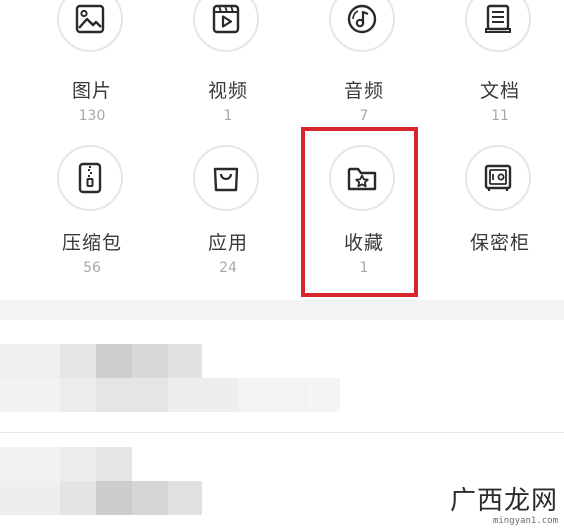 This screenshot has width=564, height=529. Describe the element at coordinates (500, 215) in the screenshot. I see `category-vault: 保密柜` at that location.